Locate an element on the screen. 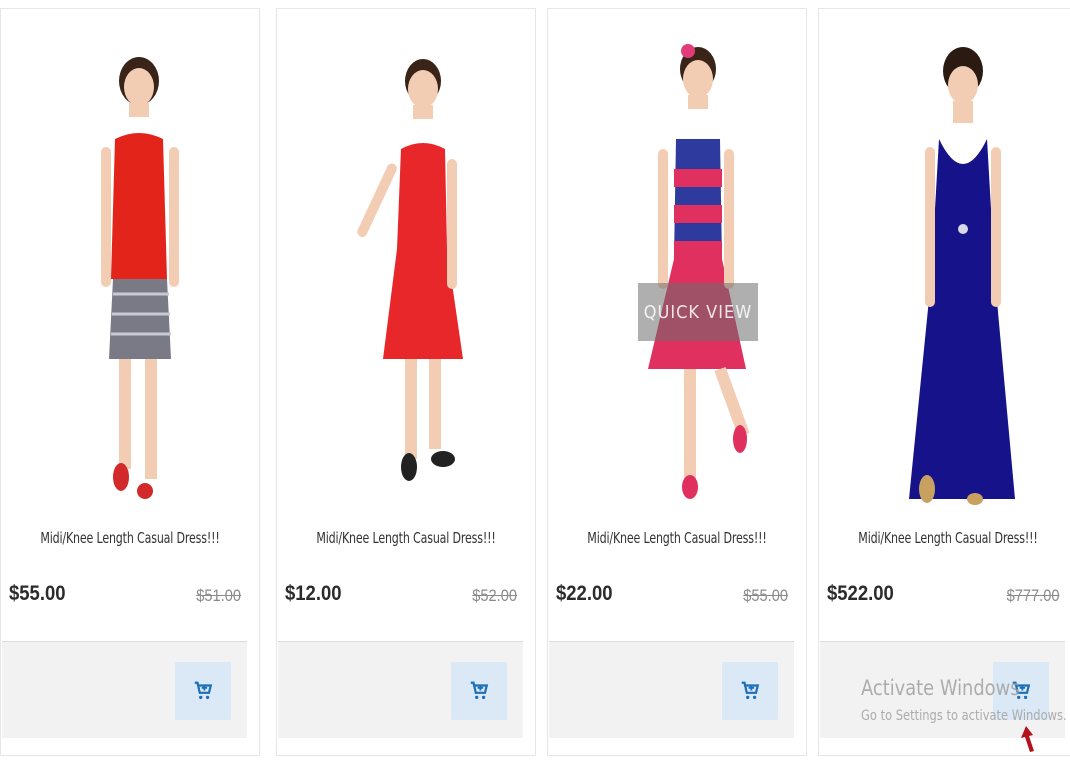 The image size is (1070, 760). girl-red-top-dress-image is located at coordinates (140, 278).